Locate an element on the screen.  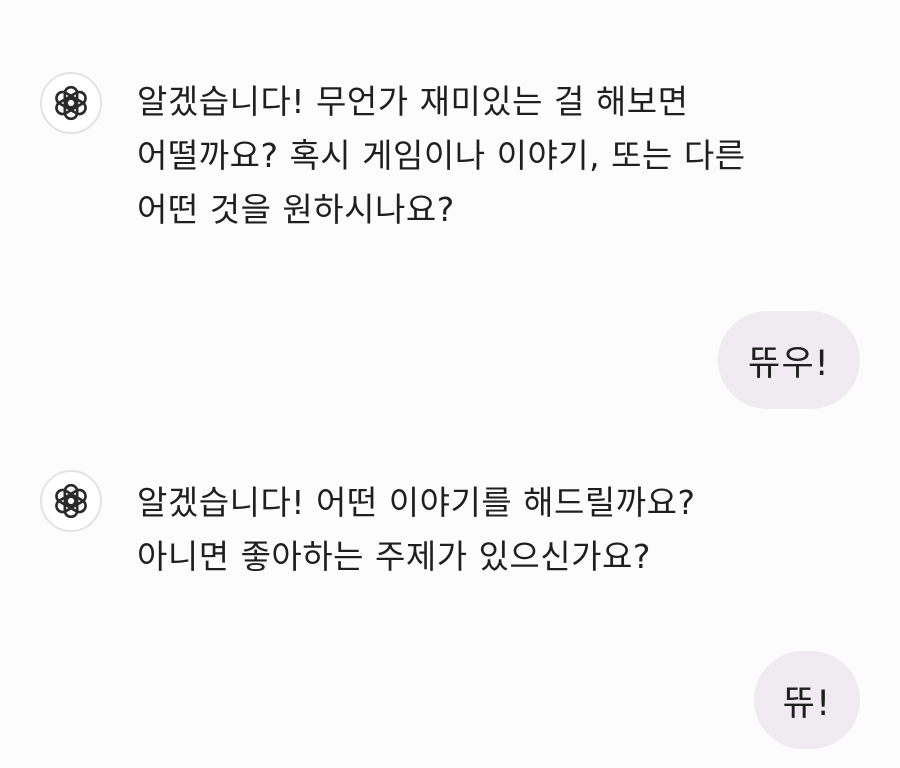
message-line: 어떤 것을 원하시나요? is located at coordinates (296, 209).